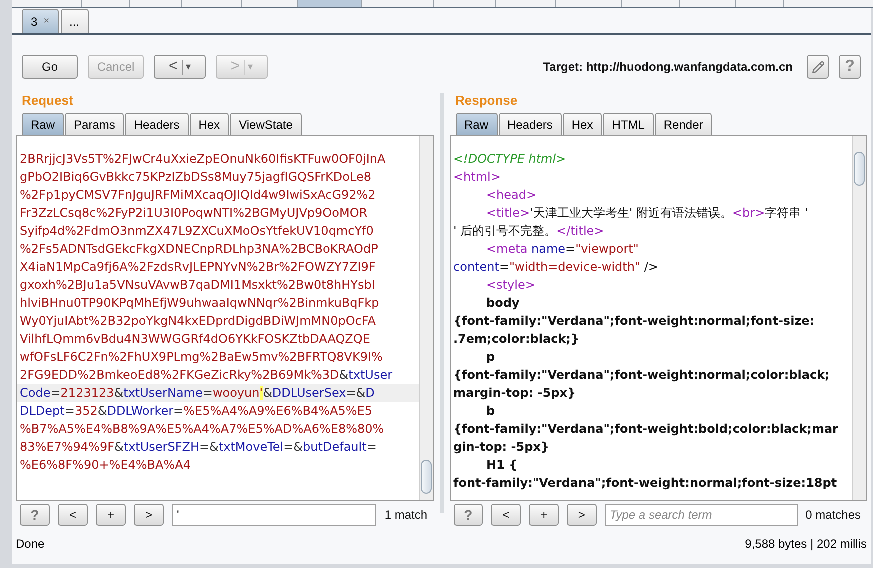 The width and height of the screenshot is (873, 568). I want to click on code-line: <style>, so click(511, 285).